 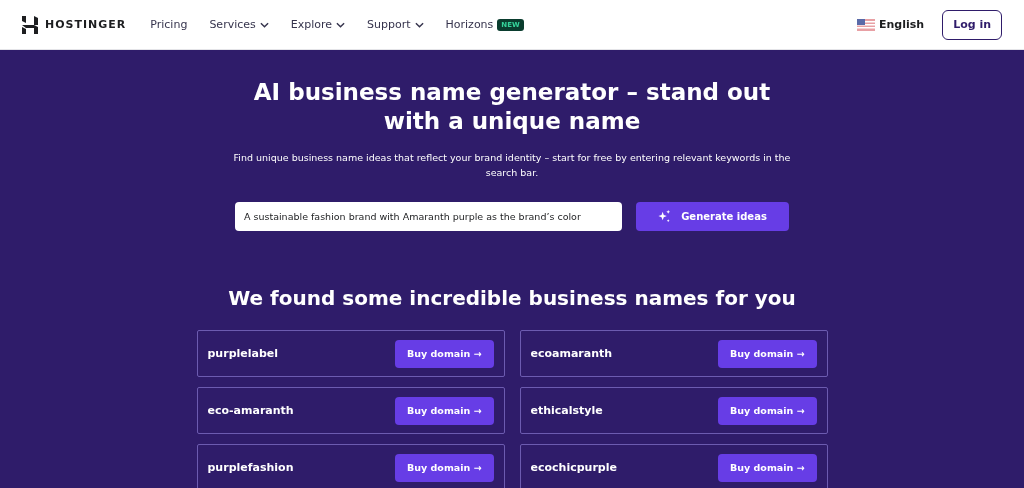 I want to click on generate-button: Generate ideas, so click(x=712, y=216).